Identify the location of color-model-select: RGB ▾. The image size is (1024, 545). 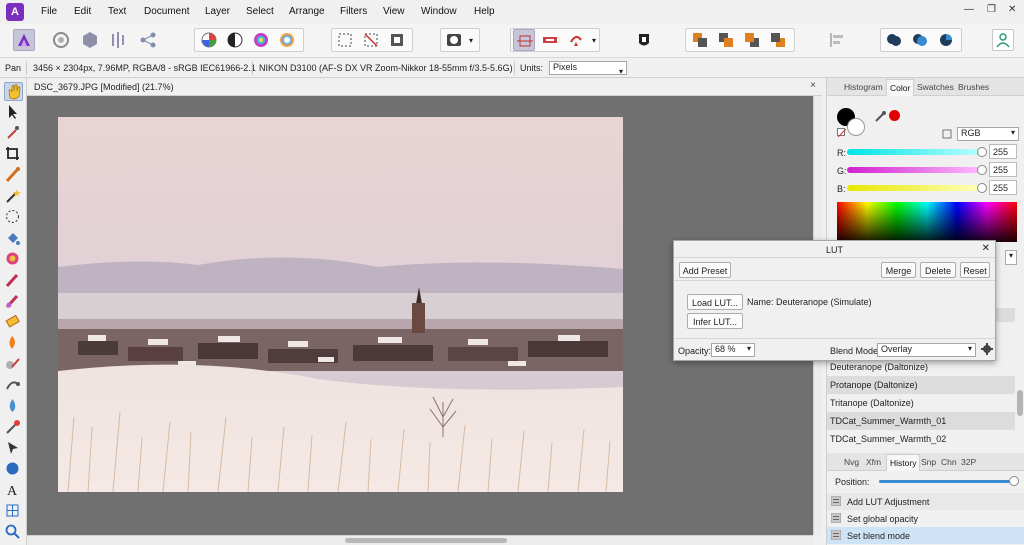
(988, 134).